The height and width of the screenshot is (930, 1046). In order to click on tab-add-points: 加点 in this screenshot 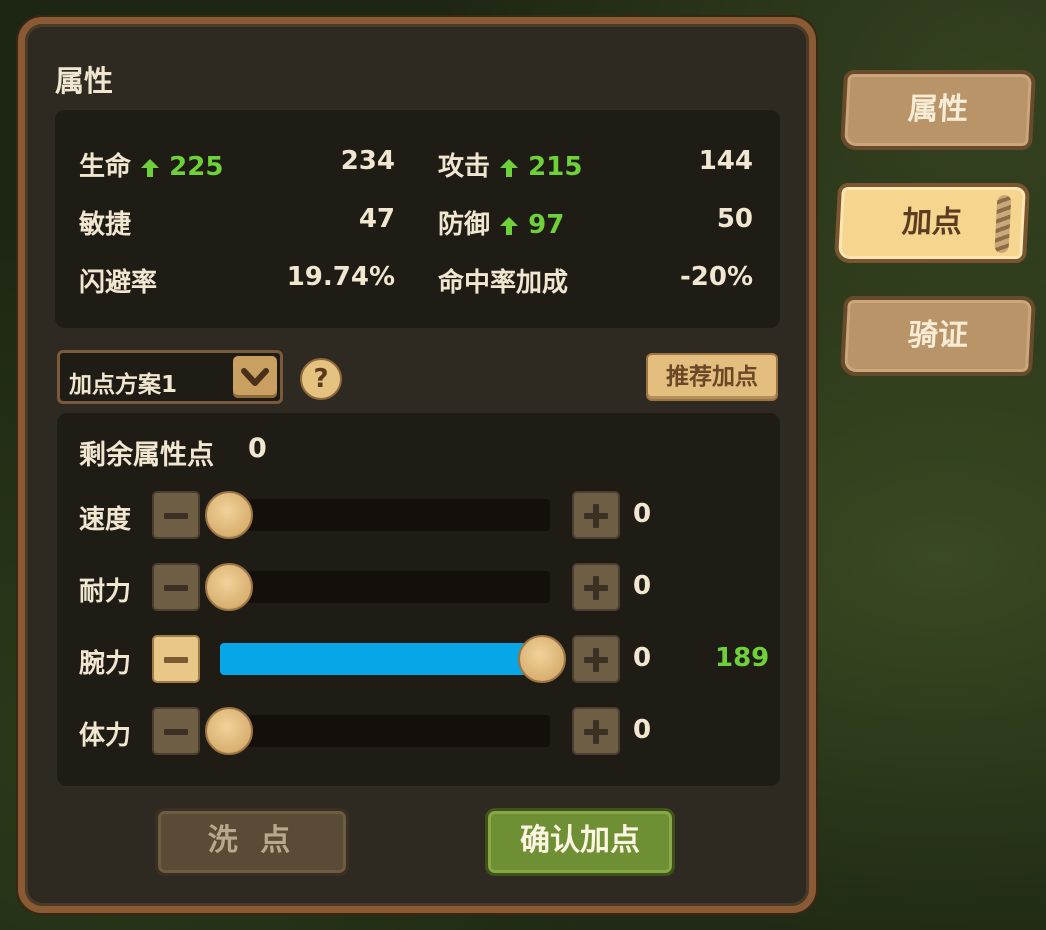, I will do `click(932, 223)`.